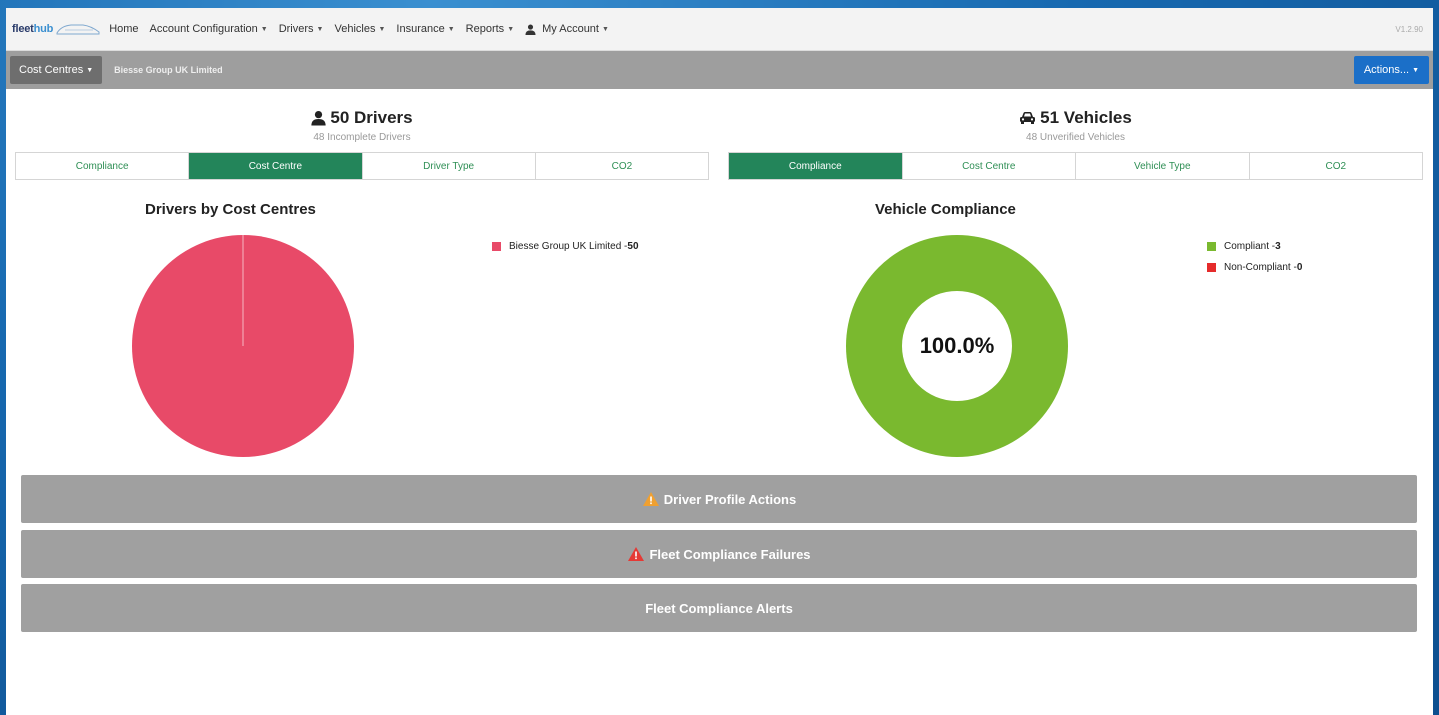 This screenshot has width=1439, height=715. I want to click on fleet-compliance-failures-bar: Fleet Compliance Failures, so click(719, 554).